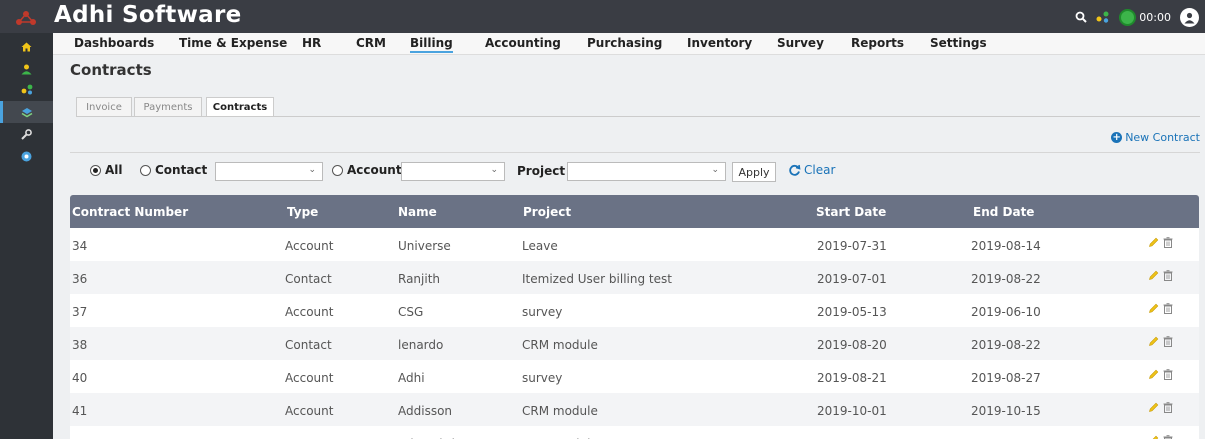  What do you see at coordinates (624, 43) in the screenshot?
I see `nav-purchasing: Purchasing` at bounding box center [624, 43].